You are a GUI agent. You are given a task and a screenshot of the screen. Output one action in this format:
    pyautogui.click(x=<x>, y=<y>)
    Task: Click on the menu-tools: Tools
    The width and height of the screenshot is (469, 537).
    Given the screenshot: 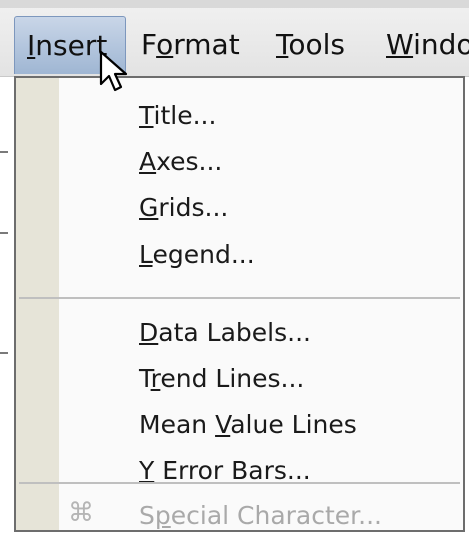 What is the action you would take?
    pyautogui.click(x=310, y=45)
    